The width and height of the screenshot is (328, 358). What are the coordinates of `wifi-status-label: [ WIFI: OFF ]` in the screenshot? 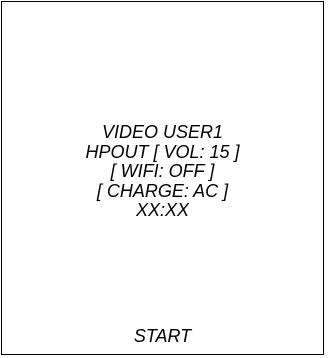 It's located at (162, 171).